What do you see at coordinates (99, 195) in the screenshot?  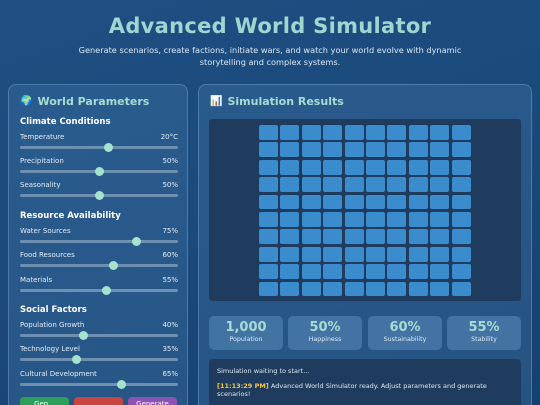 I see `seasonality-slider-thumb` at bounding box center [99, 195].